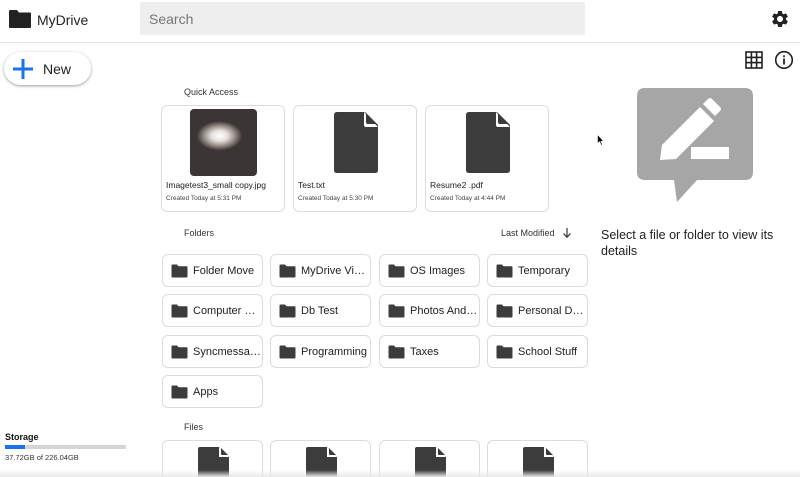  I want to click on new-button-label: New, so click(57, 68).